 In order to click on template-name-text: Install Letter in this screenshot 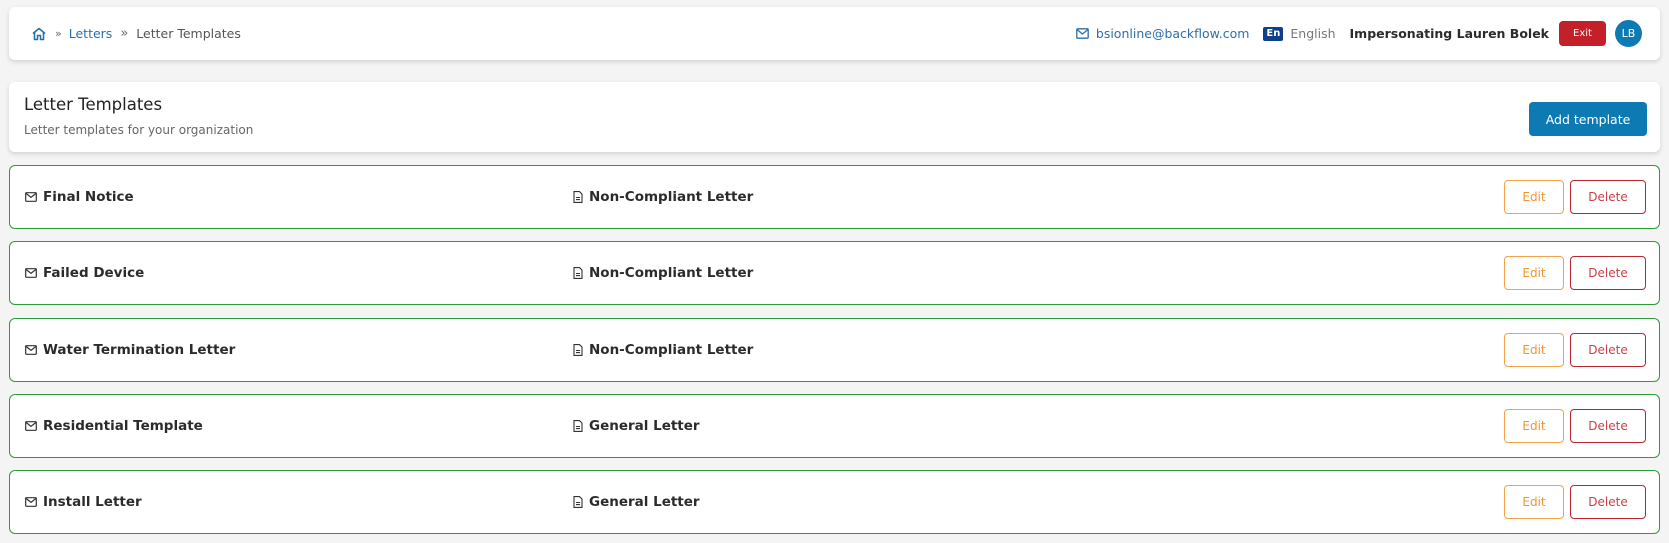, I will do `click(92, 502)`.